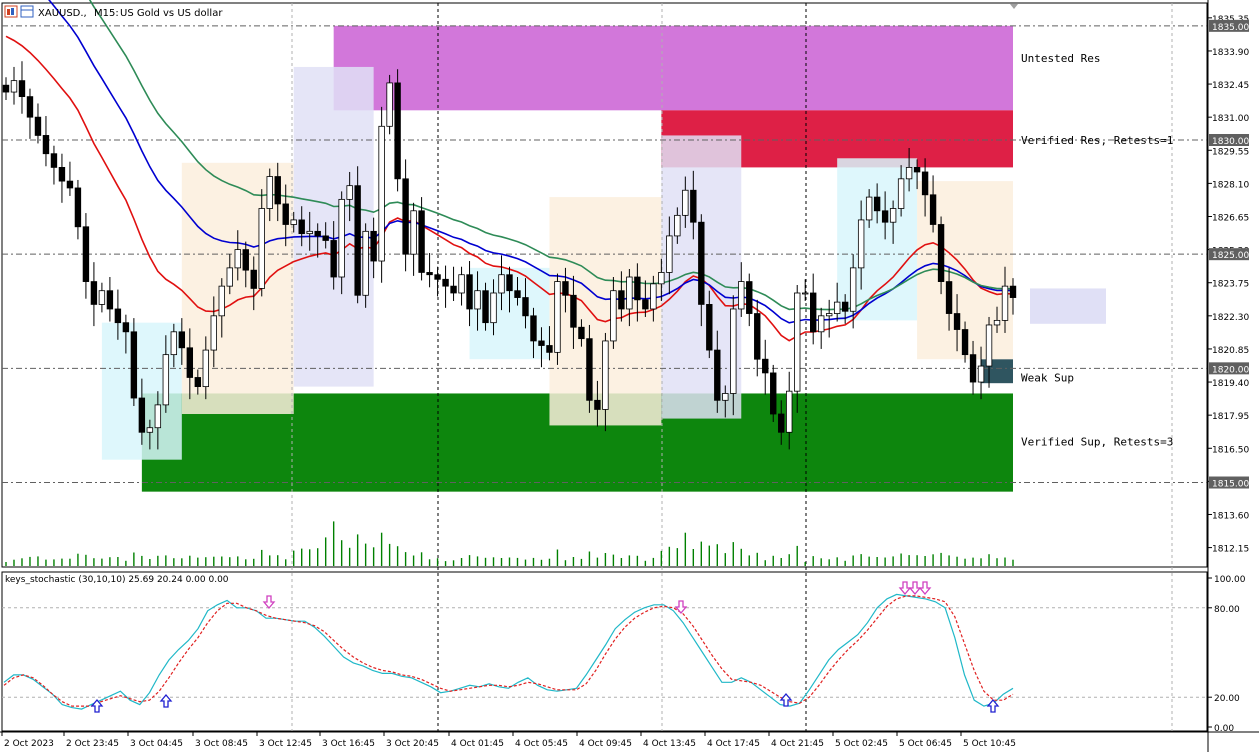  What do you see at coordinates (221, 744) in the screenshot?
I see `time-tick-label: 3 Oct 08:45` at bounding box center [221, 744].